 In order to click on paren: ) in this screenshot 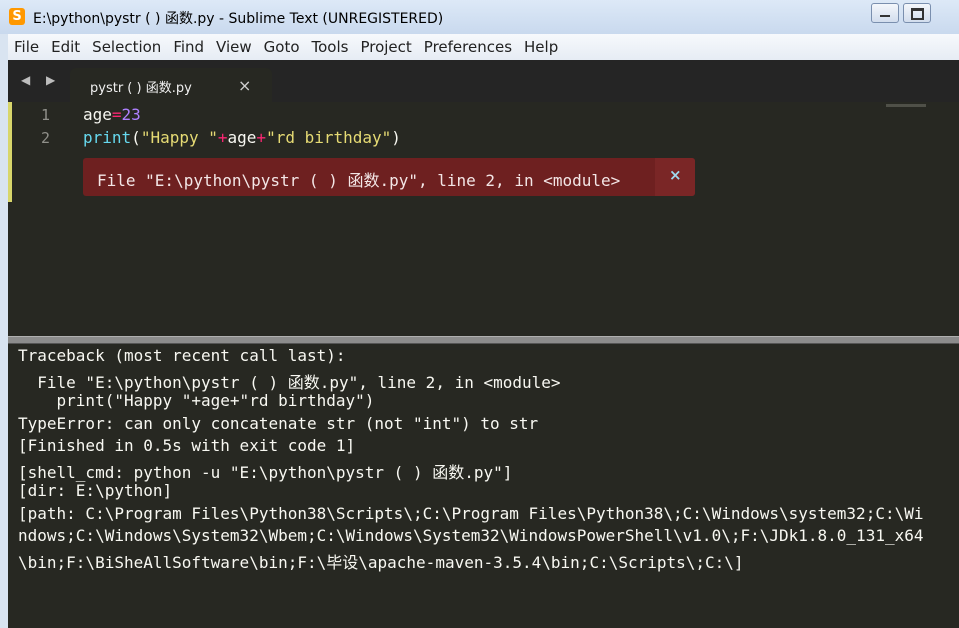, I will do `click(396, 137)`.